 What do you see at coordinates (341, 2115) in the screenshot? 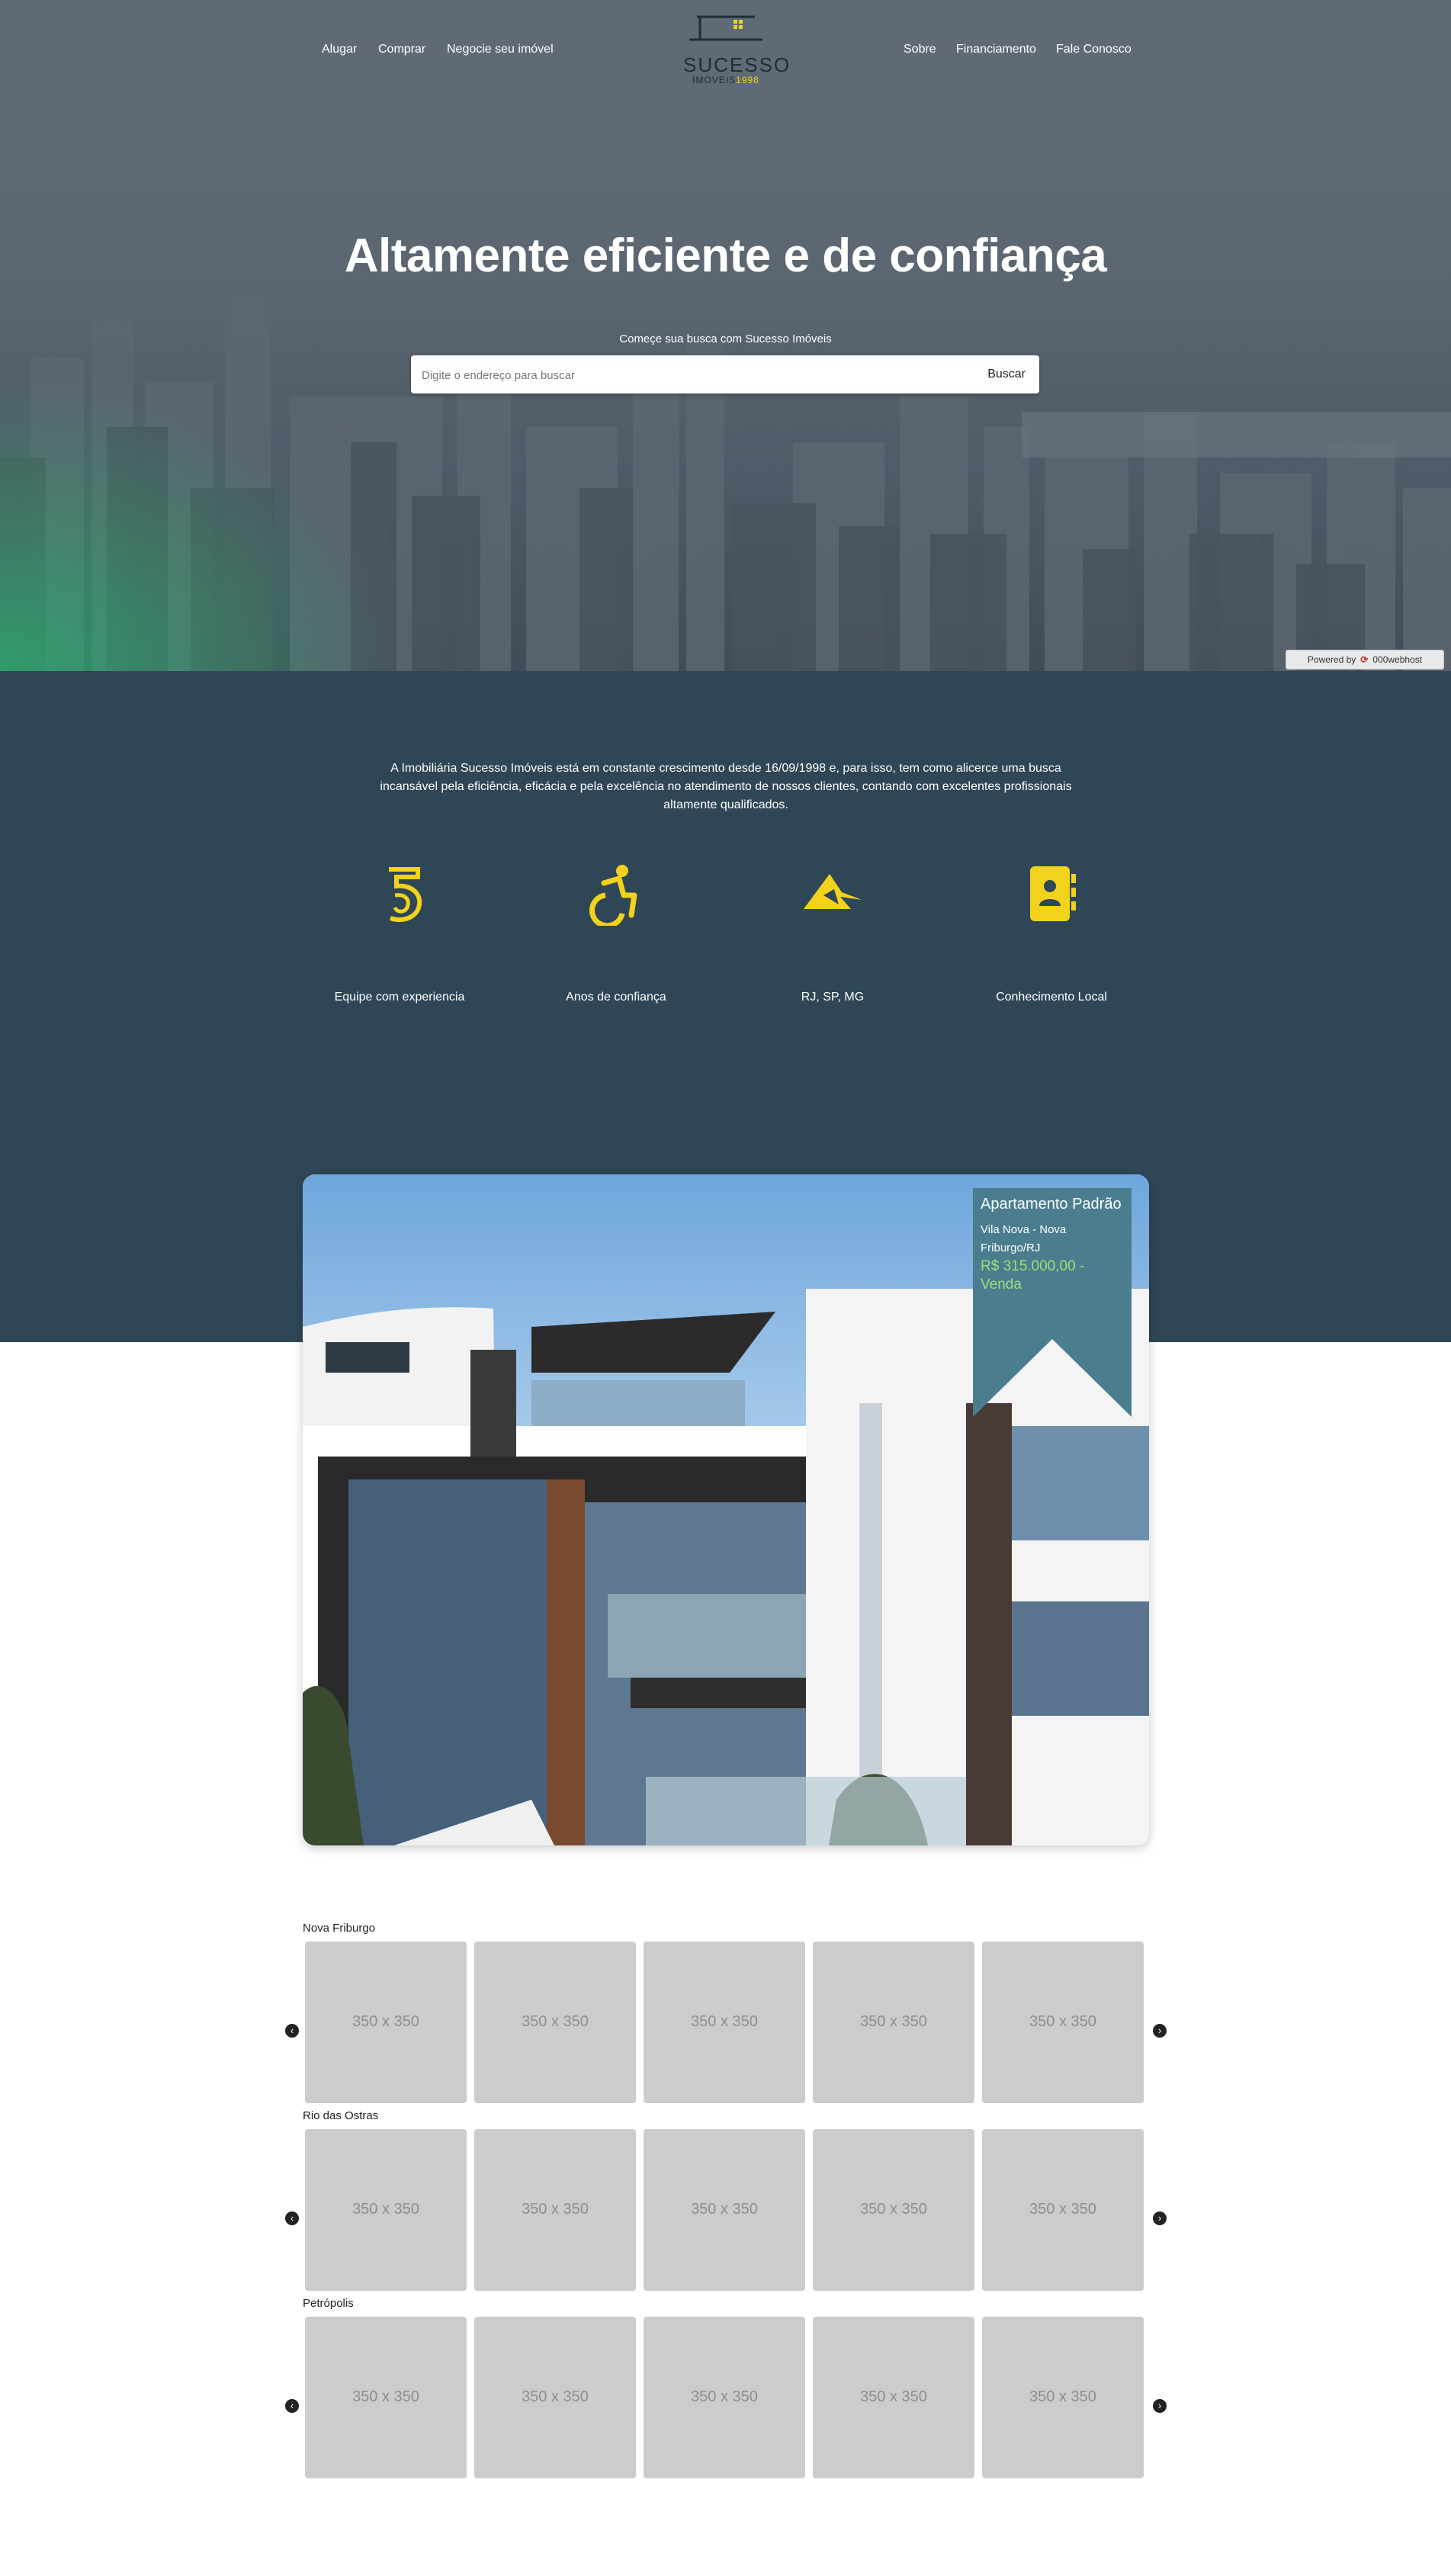
I see `city-name: Rio das Ostras` at bounding box center [341, 2115].